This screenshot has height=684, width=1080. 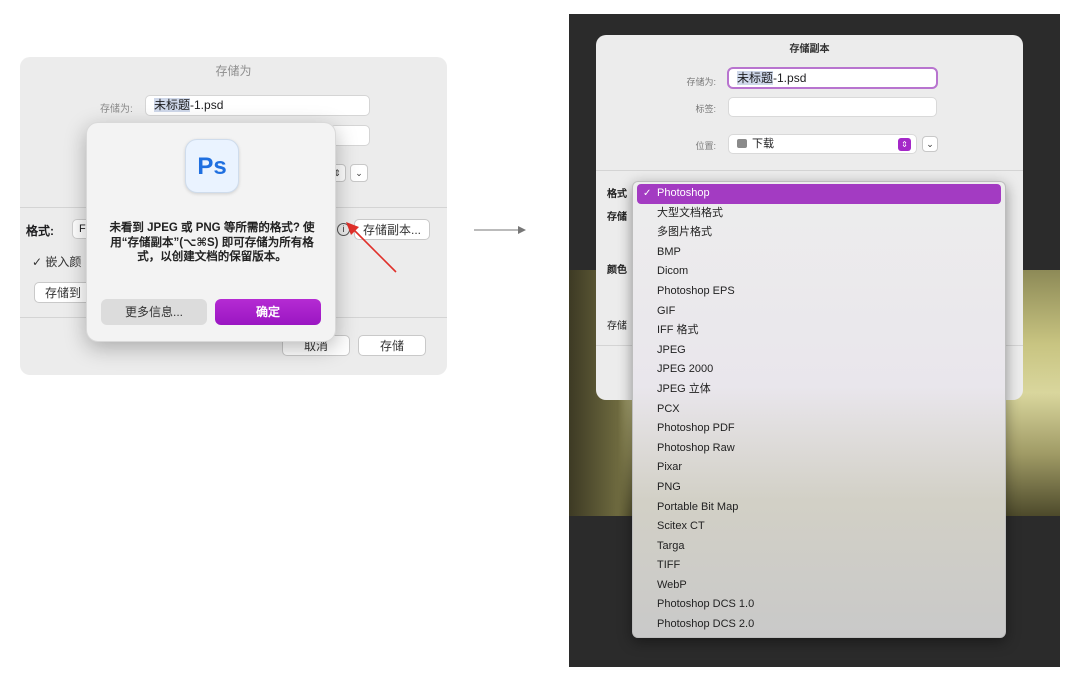 I want to click on format-option: IFF 格式, so click(x=819, y=331).